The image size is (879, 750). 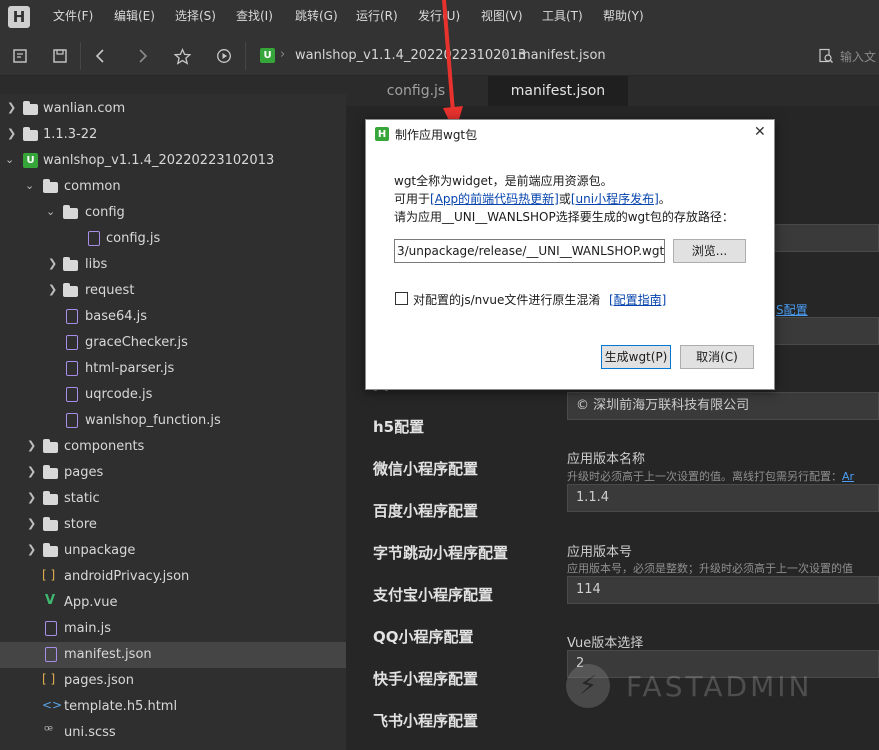 What do you see at coordinates (858, 56) in the screenshot?
I see `search-input: 输入文` at bounding box center [858, 56].